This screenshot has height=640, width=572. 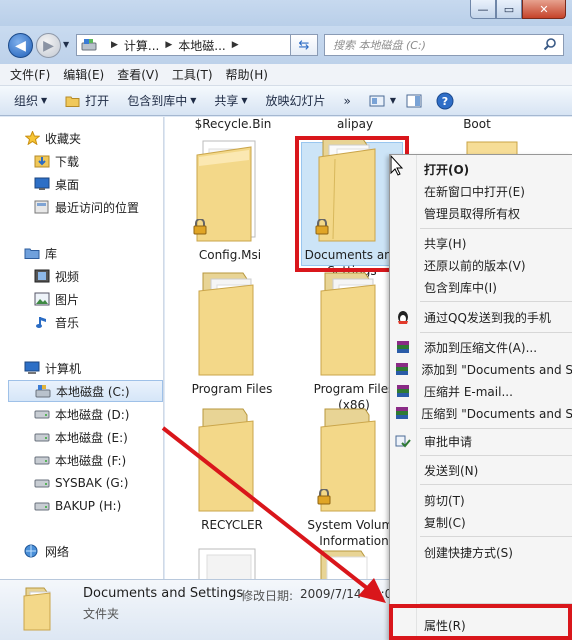 I want to click on context-compress-to-rar: 压缩到 "Documents and S, so click(x=481, y=413).